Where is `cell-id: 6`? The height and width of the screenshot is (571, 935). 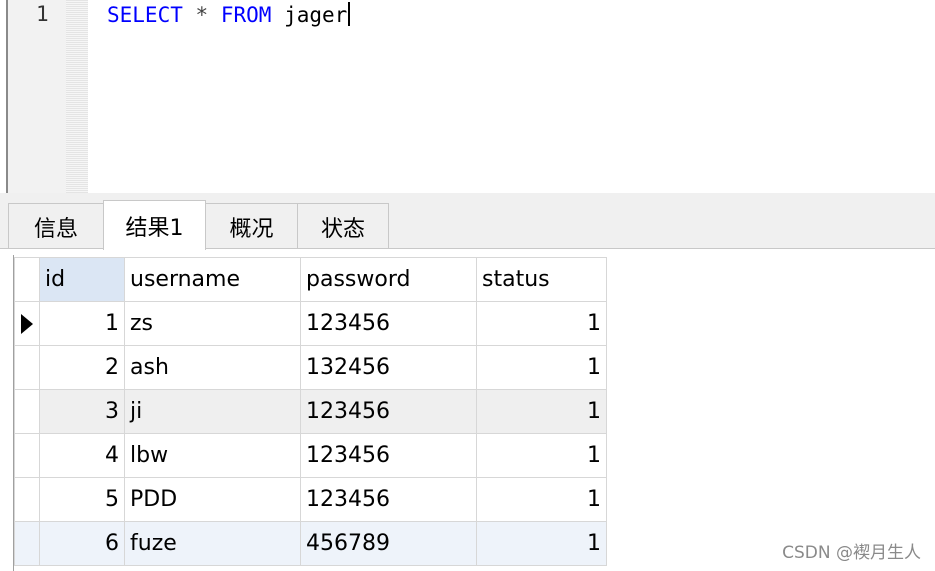 cell-id: 6 is located at coordinates (82, 543).